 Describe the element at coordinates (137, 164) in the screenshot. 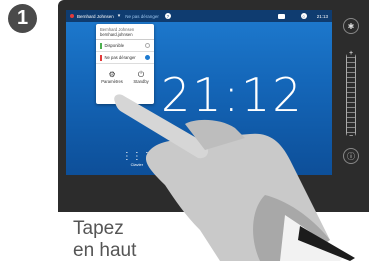

I see `keypad-label: Clavier` at that location.